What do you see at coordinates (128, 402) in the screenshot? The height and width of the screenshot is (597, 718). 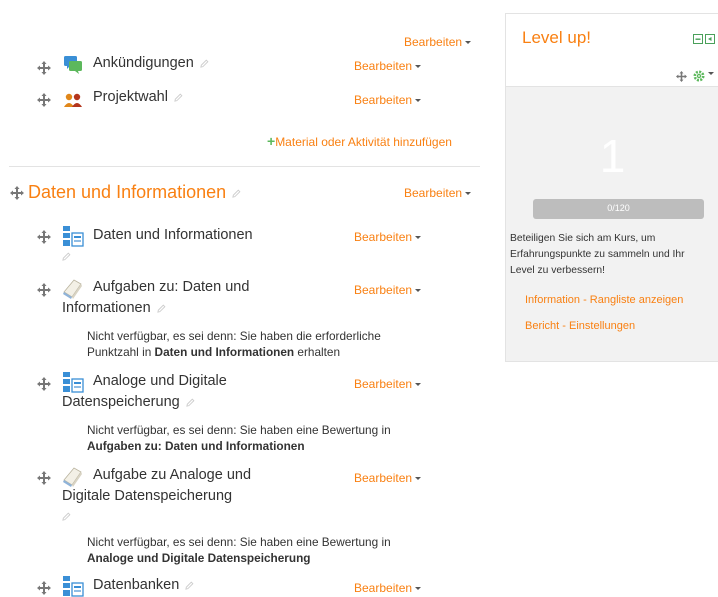 I see `activity-link-analoge-digitale-cont: Datenspeicherung` at bounding box center [128, 402].